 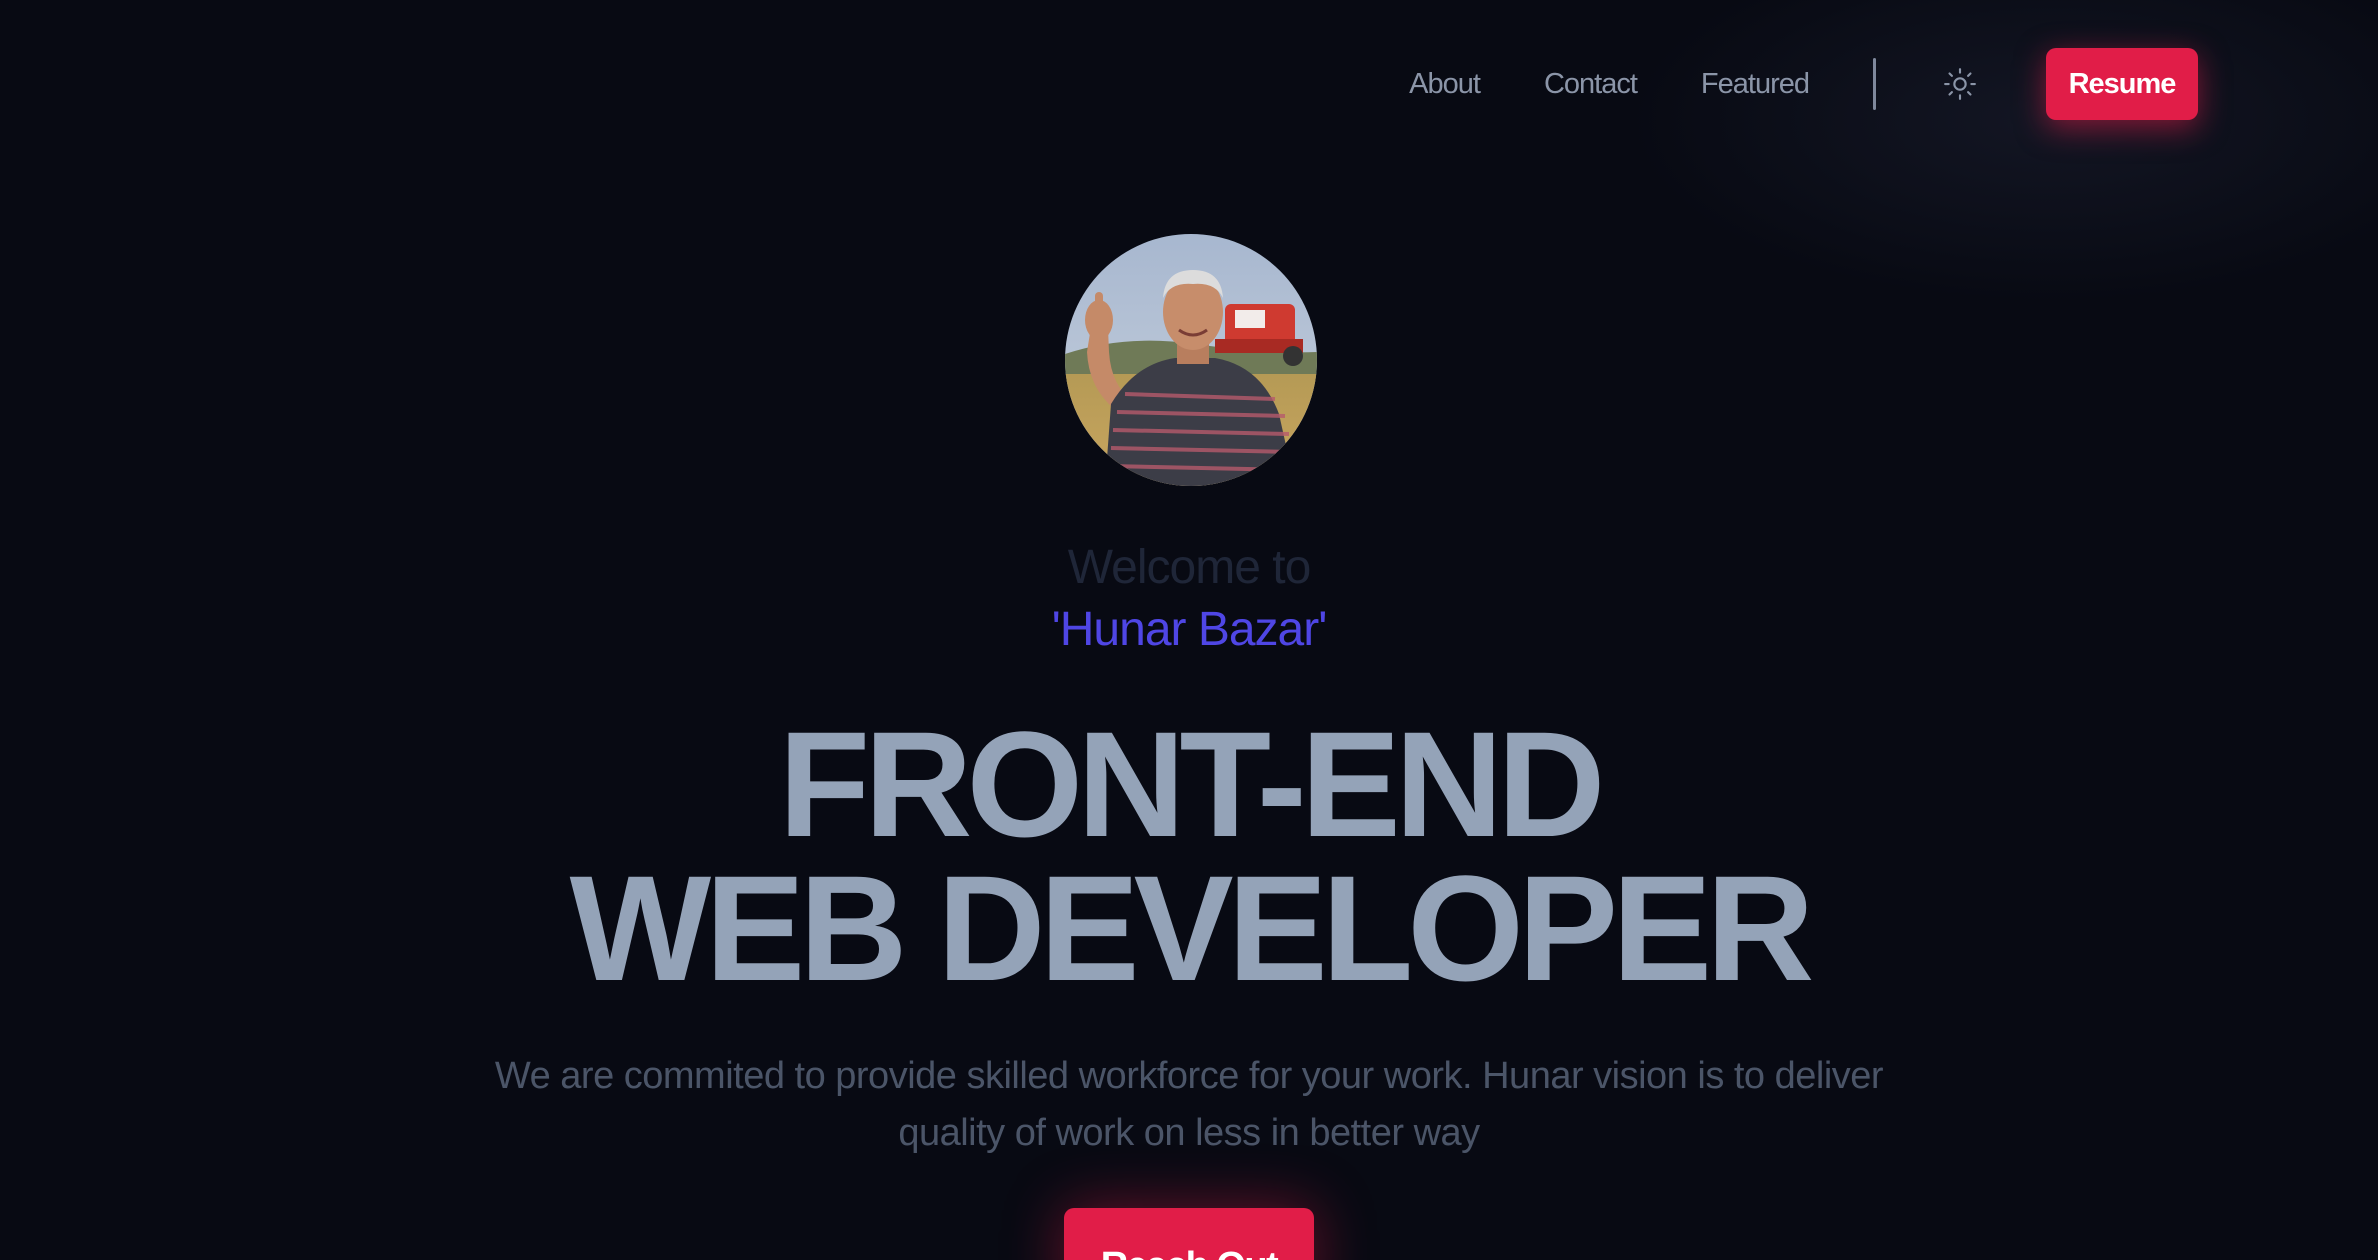 What do you see at coordinates (1445, 84) in the screenshot?
I see `nav-link-about: About` at bounding box center [1445, 84].